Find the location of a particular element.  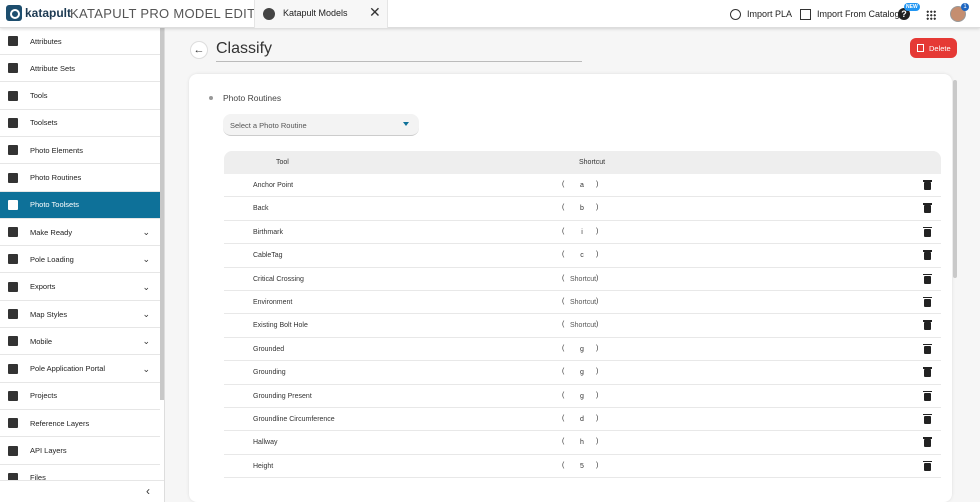

sidebar-item-reference-layers: Reference Layers is located at coordinates (80, 424).